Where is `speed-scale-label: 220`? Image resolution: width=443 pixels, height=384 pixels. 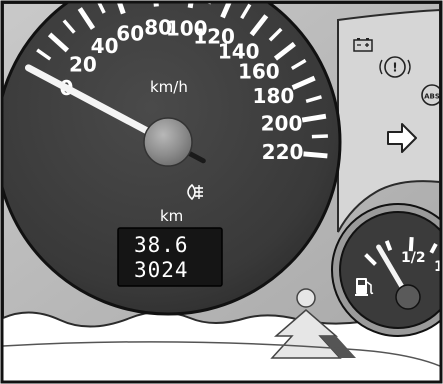
speed-scale-label: 220 is located at coordinates (283, 152).